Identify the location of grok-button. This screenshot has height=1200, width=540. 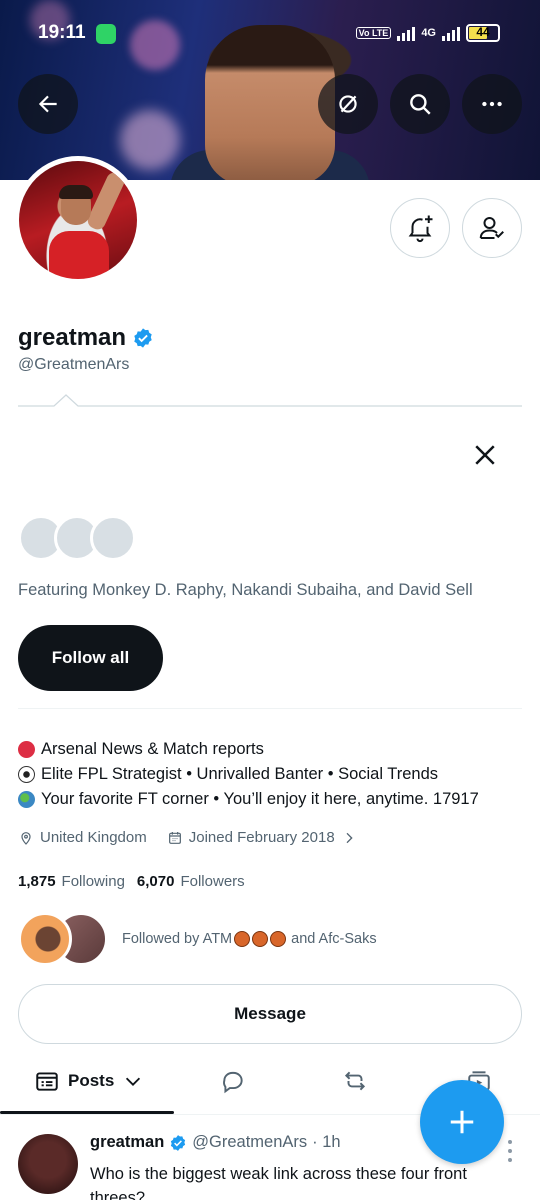
(348, 104).